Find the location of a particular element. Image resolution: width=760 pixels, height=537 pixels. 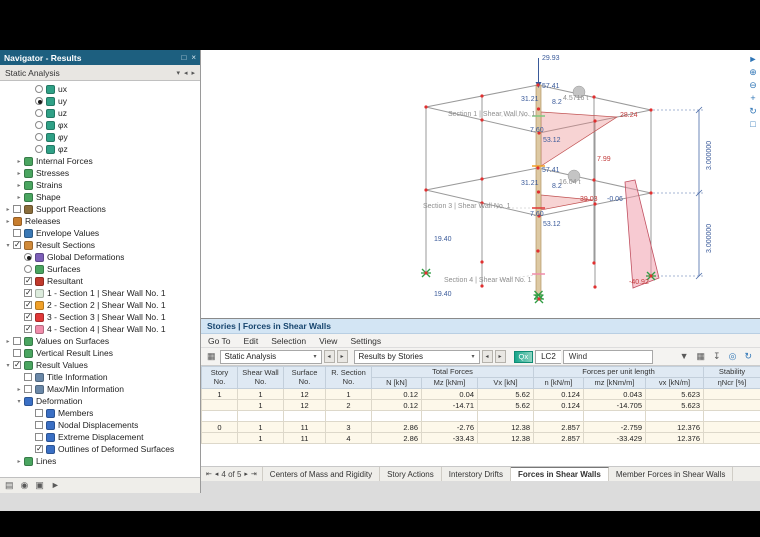

results-navigator-icon: ► is located at coordinates (55, 485).